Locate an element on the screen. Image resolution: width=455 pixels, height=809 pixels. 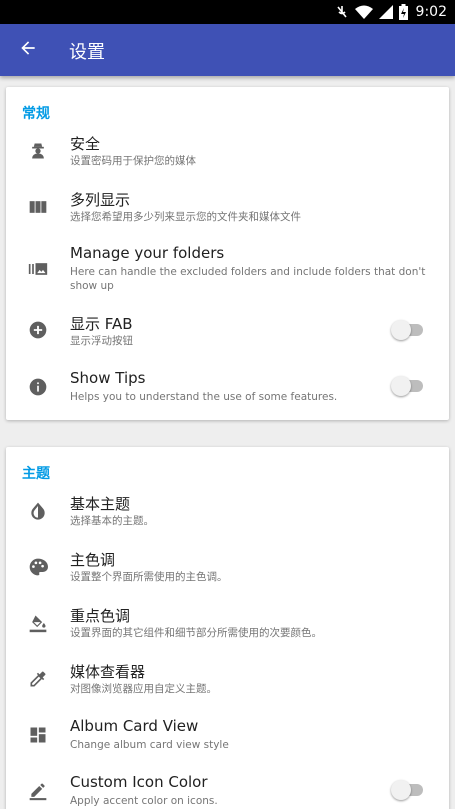
eyedropper-icon is located at coordinates (38, 679).